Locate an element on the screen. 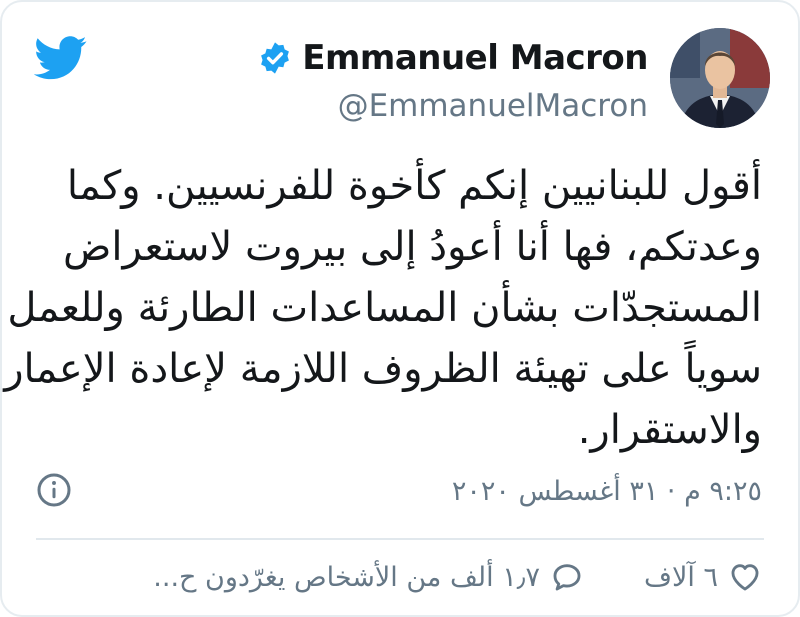  tweet-timestamp: ٩:٢٥ م · ٣١ أغسطس ٢٠٢٠ is located at coordinates (607, 491).